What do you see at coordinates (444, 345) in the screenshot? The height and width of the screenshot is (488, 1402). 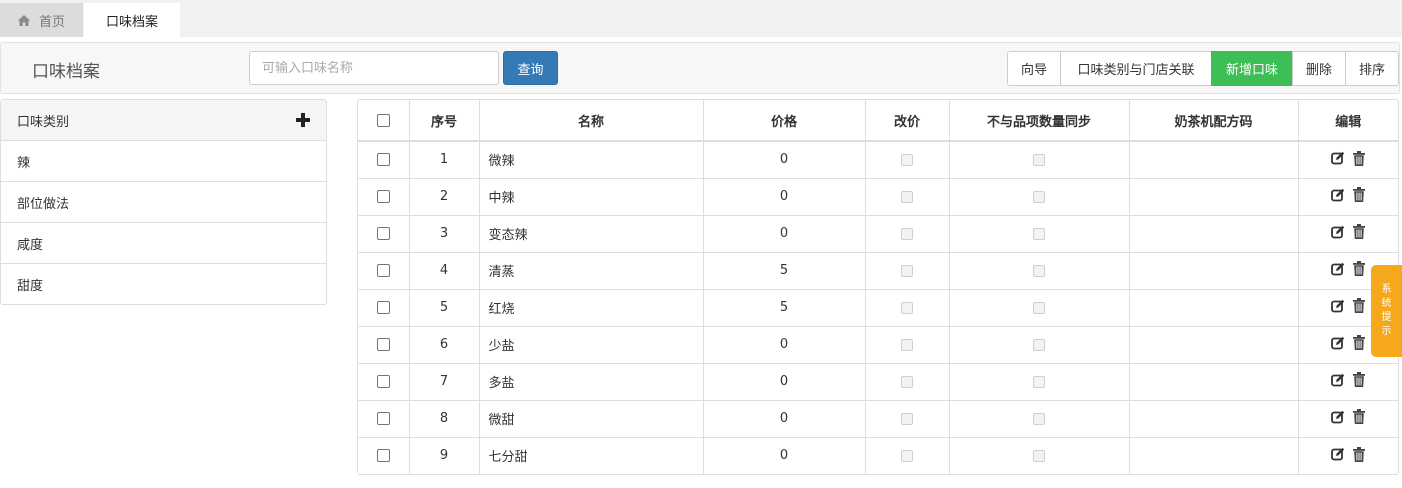 I see `row-seq: 6` at bounding box center [444, 345].